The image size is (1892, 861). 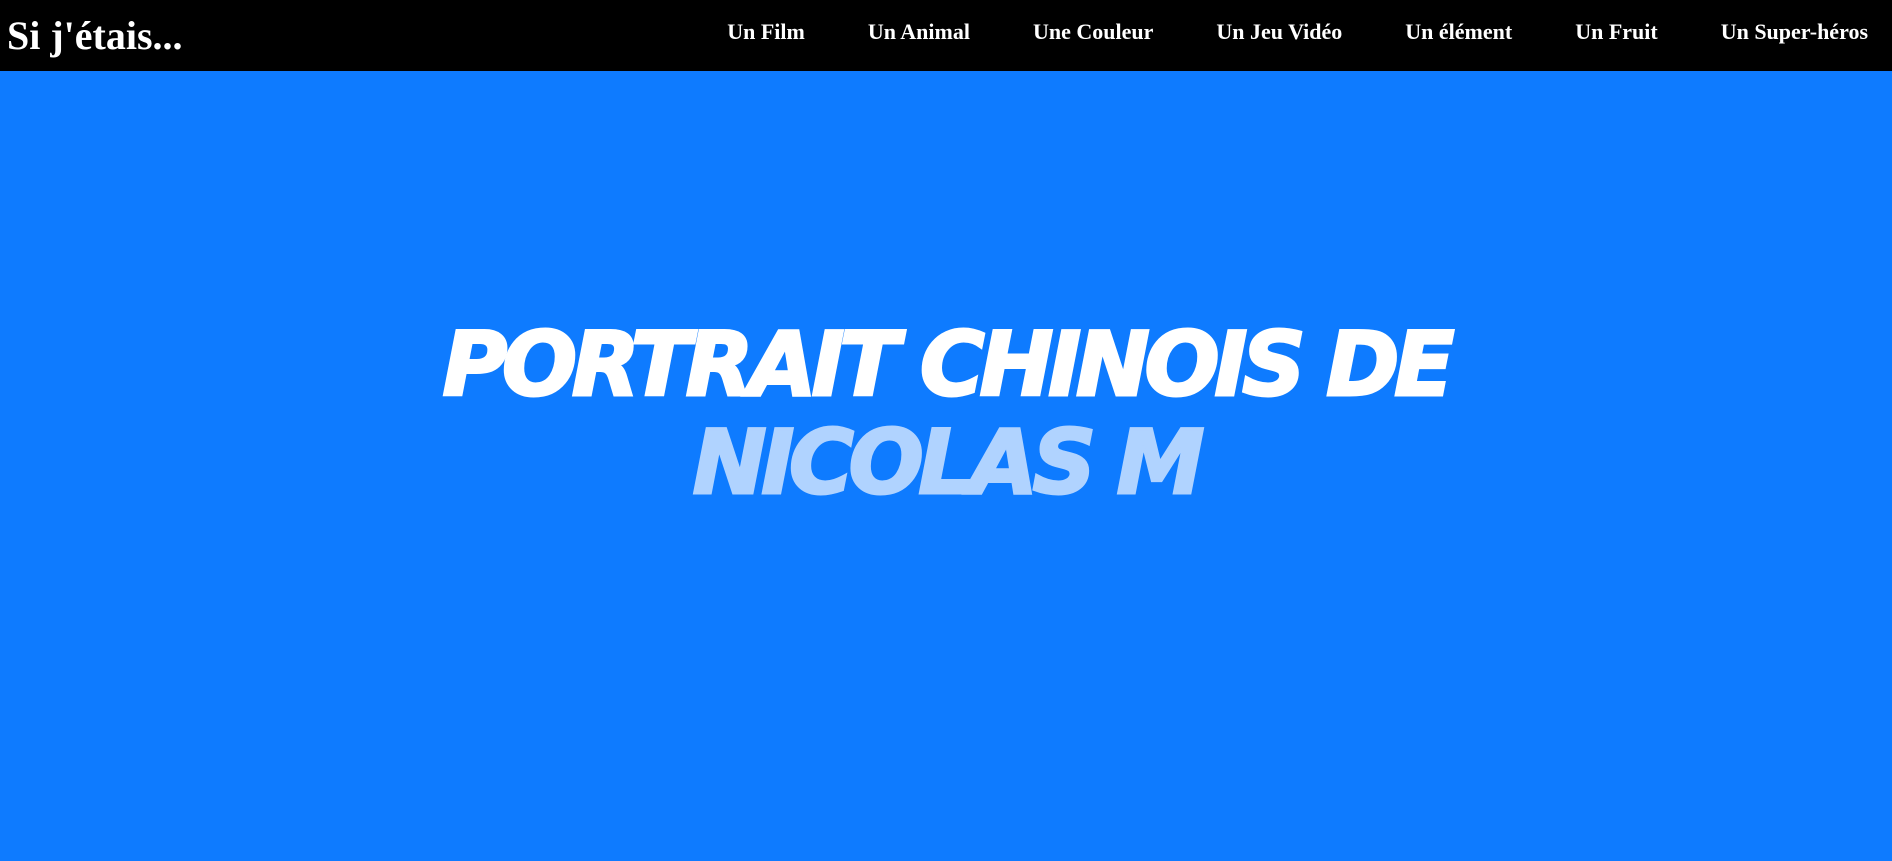 I want to click on nav-item-fruit: Un Fruit, so click(x=1616, y=35).